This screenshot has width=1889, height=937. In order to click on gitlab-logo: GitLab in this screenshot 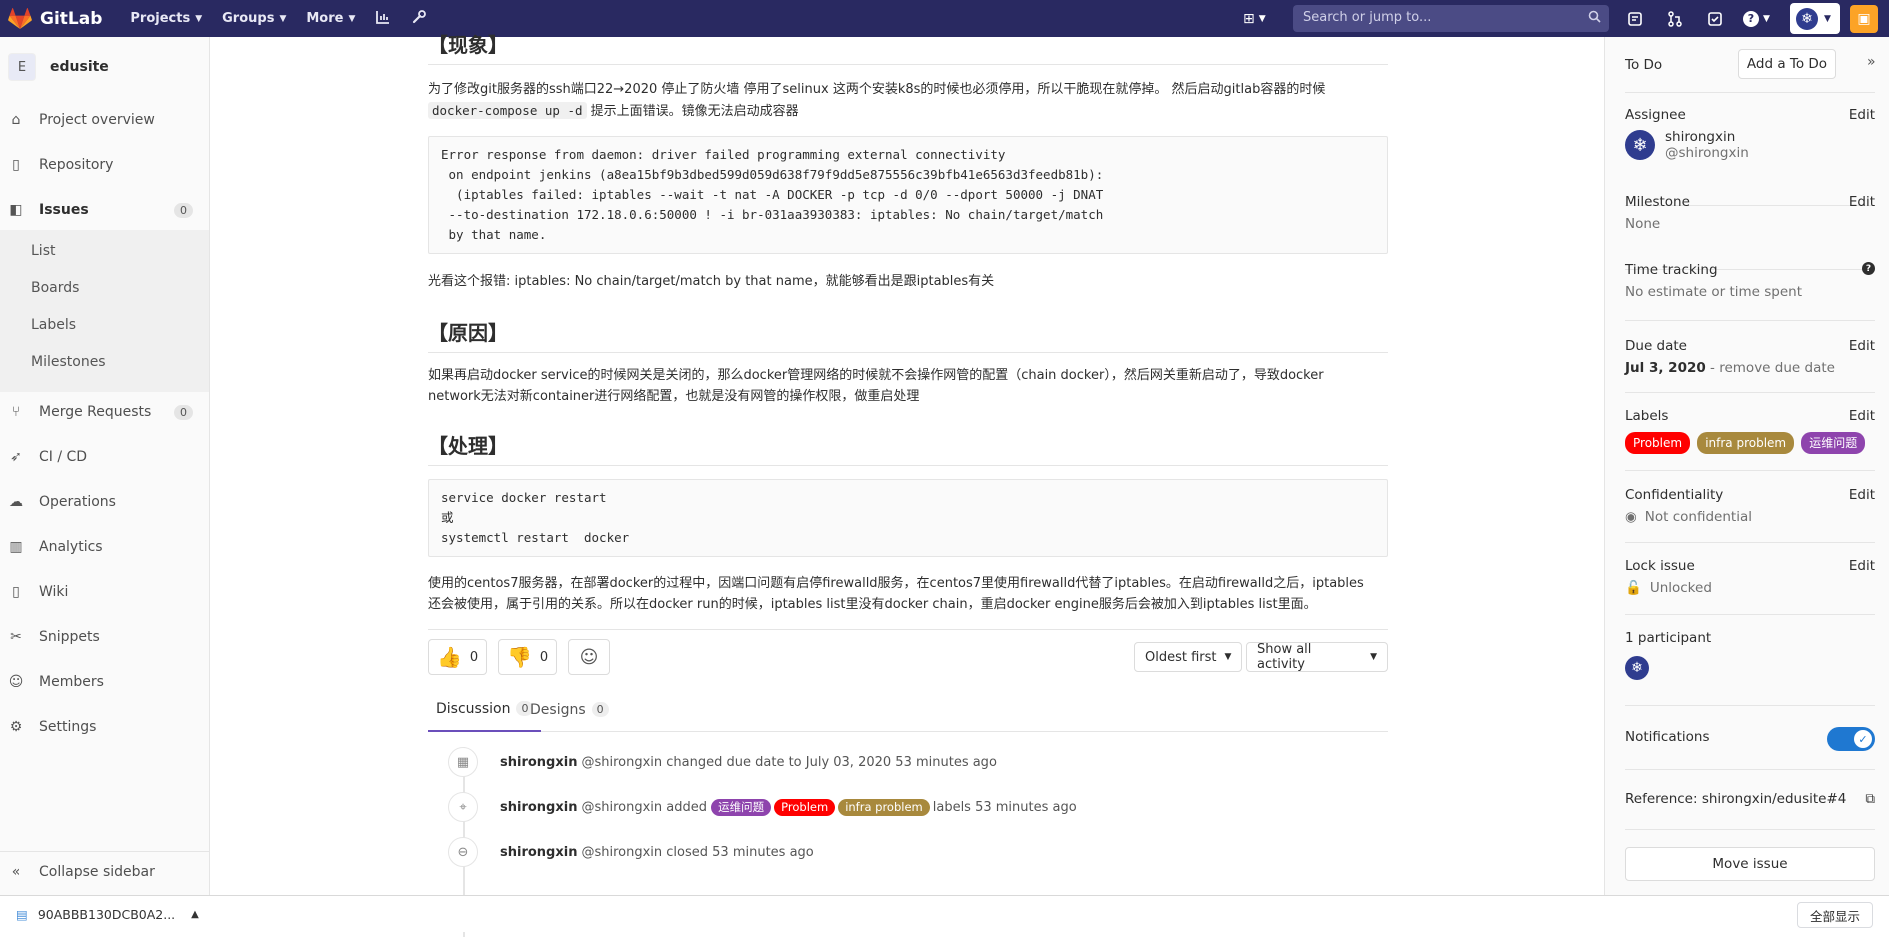, I will do `click(55, 18)`.